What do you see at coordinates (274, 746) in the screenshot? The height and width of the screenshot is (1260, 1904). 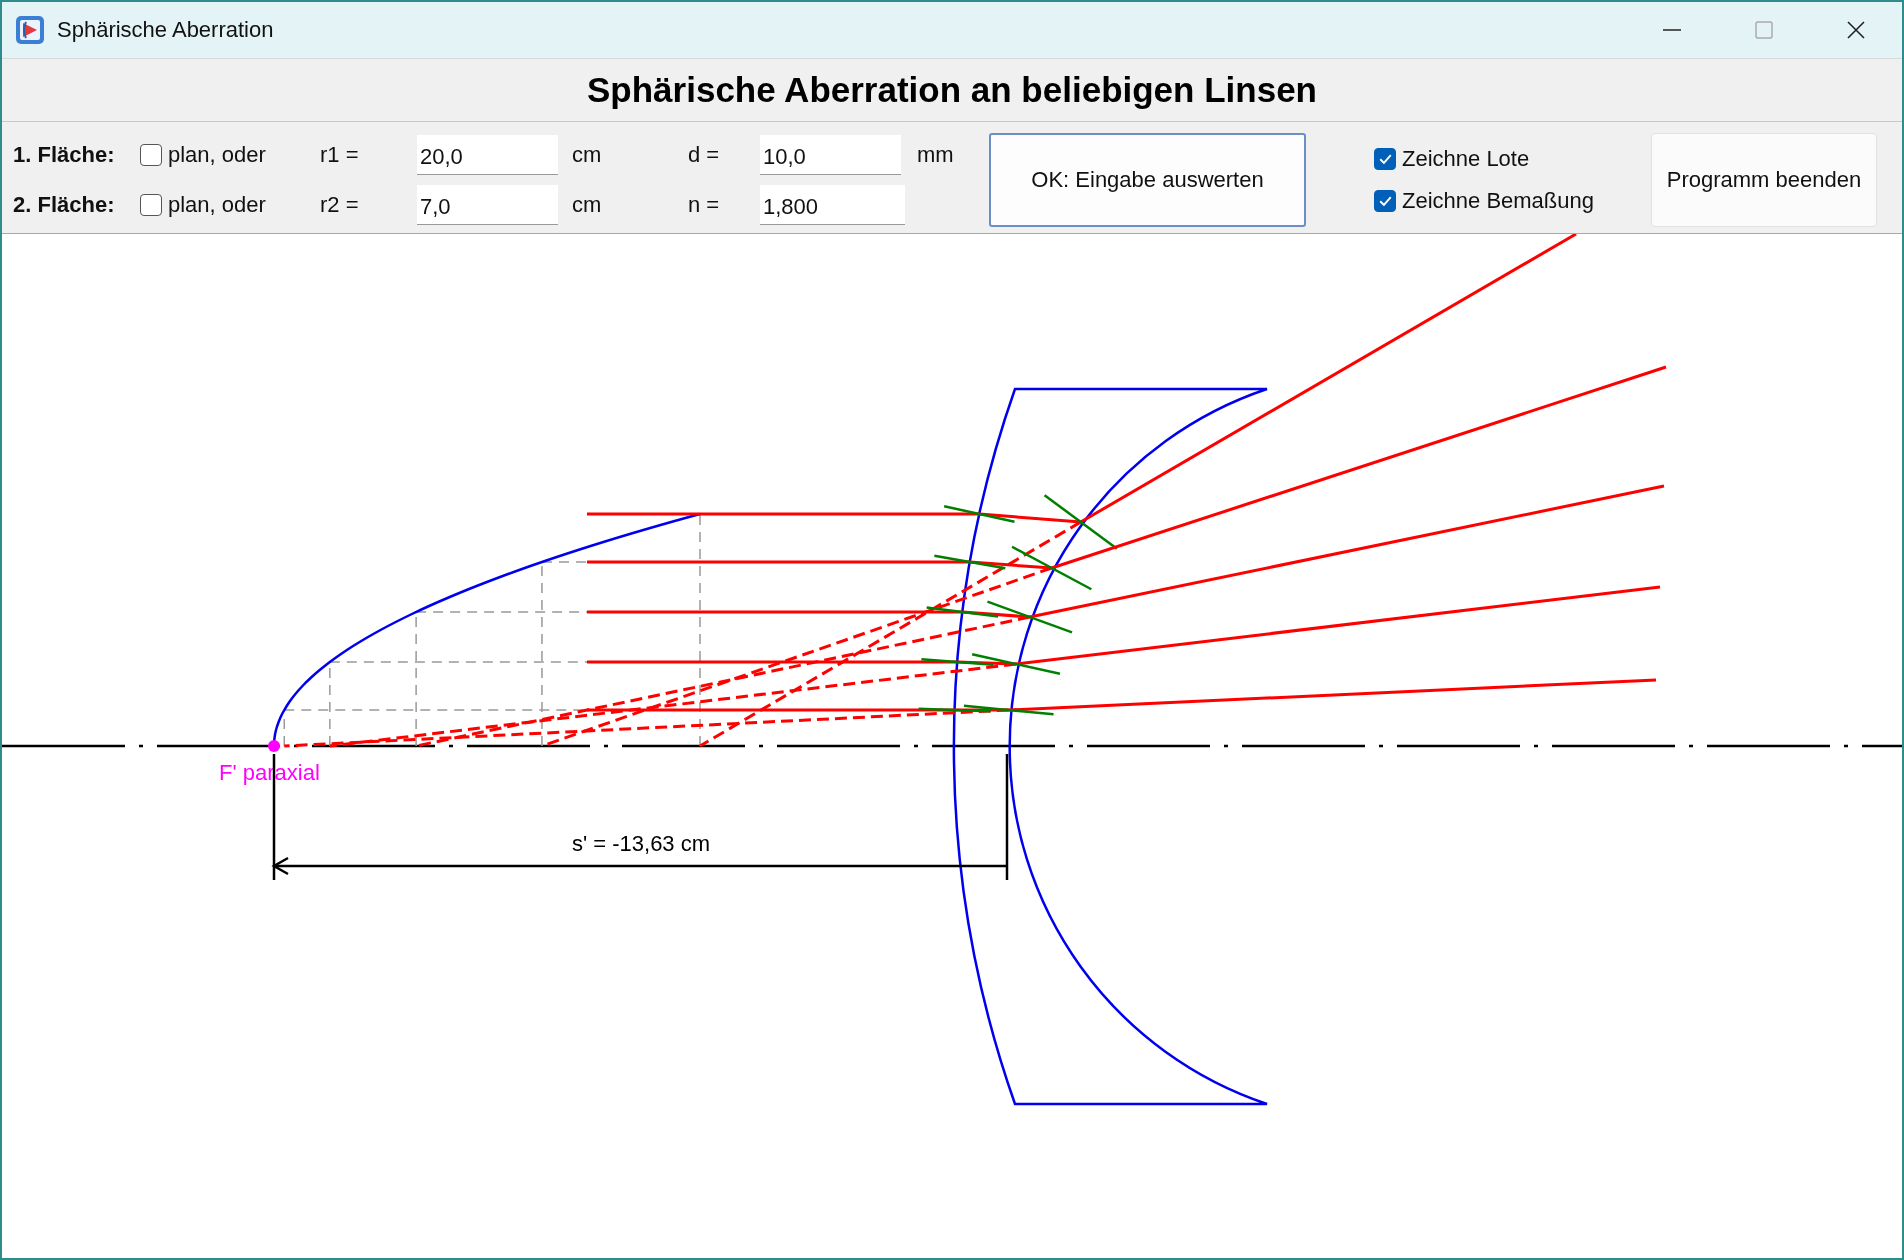 I see `focus-point` at bounding box center [274, 746].